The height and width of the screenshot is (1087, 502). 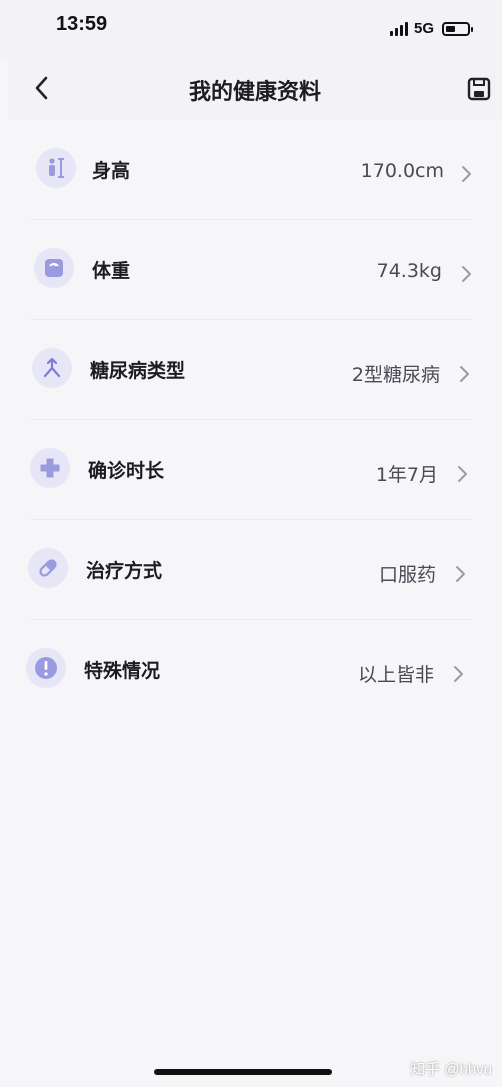 What do you see at coordinates (251, 370) in the screenshot?
I see `row-diabetes-type: 糖尿病类型 2型糖尿病` at bounding box center [251, 370].